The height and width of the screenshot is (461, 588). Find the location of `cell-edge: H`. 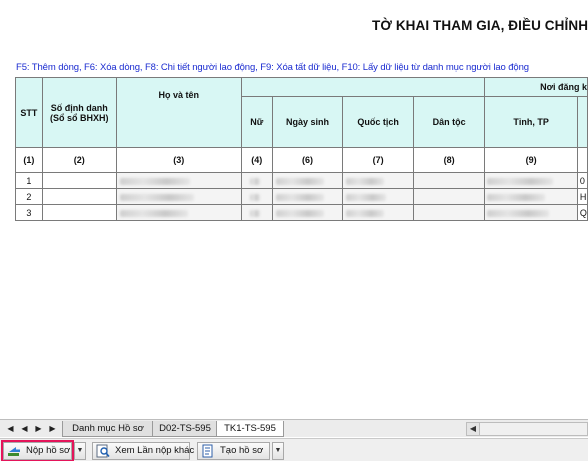

cell-edge: H is located at coordinates (582, 196).